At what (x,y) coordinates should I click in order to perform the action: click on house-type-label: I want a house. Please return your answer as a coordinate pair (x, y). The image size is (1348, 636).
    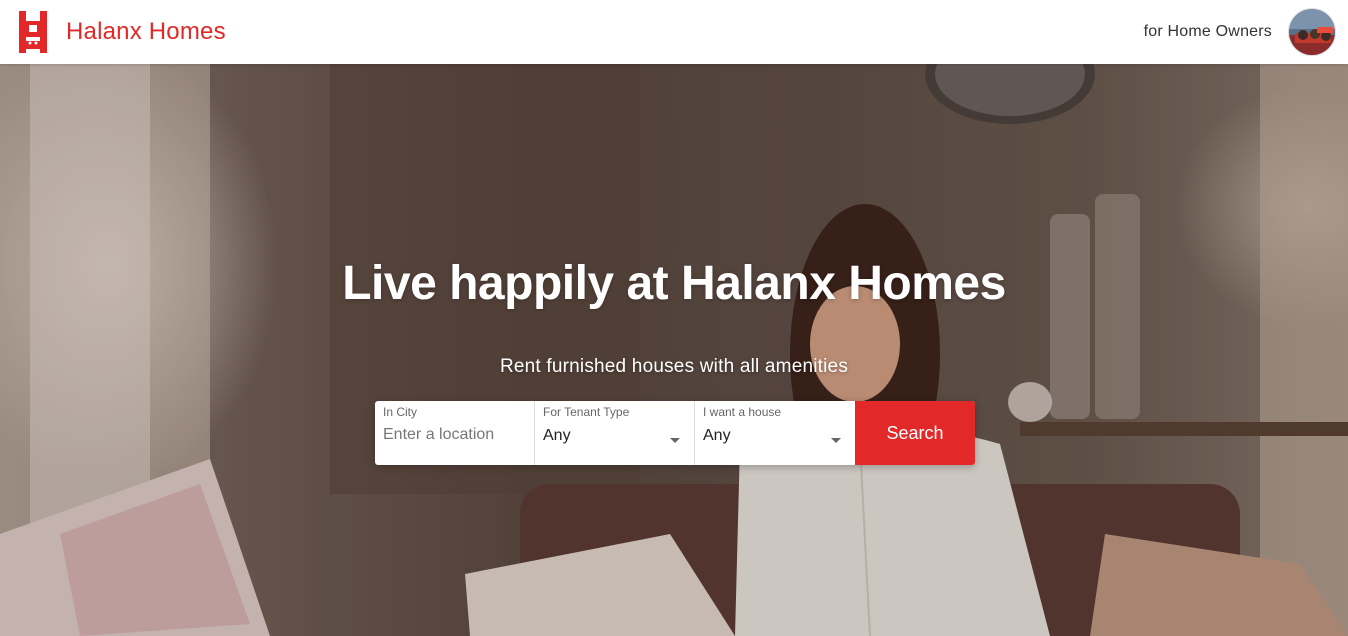
    Looking at the image, I should click on (742, 412).